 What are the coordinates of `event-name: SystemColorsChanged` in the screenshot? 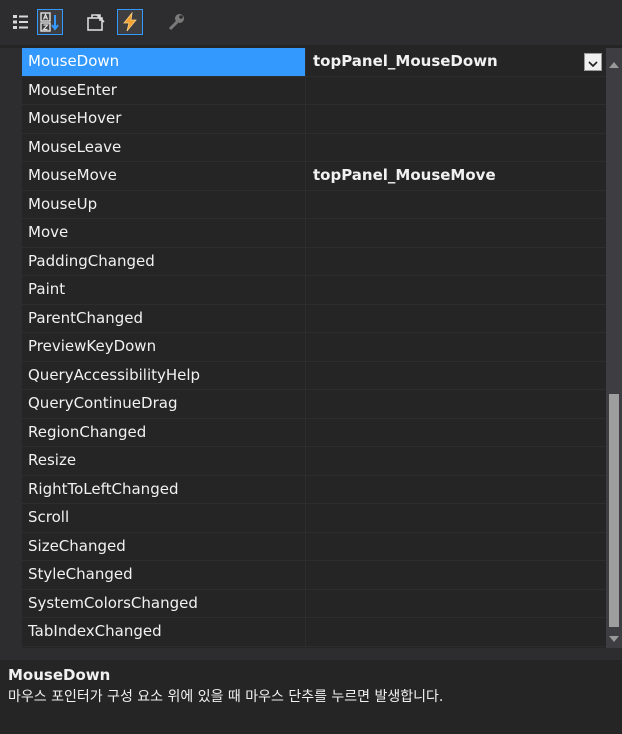 It's located at (164, 603).